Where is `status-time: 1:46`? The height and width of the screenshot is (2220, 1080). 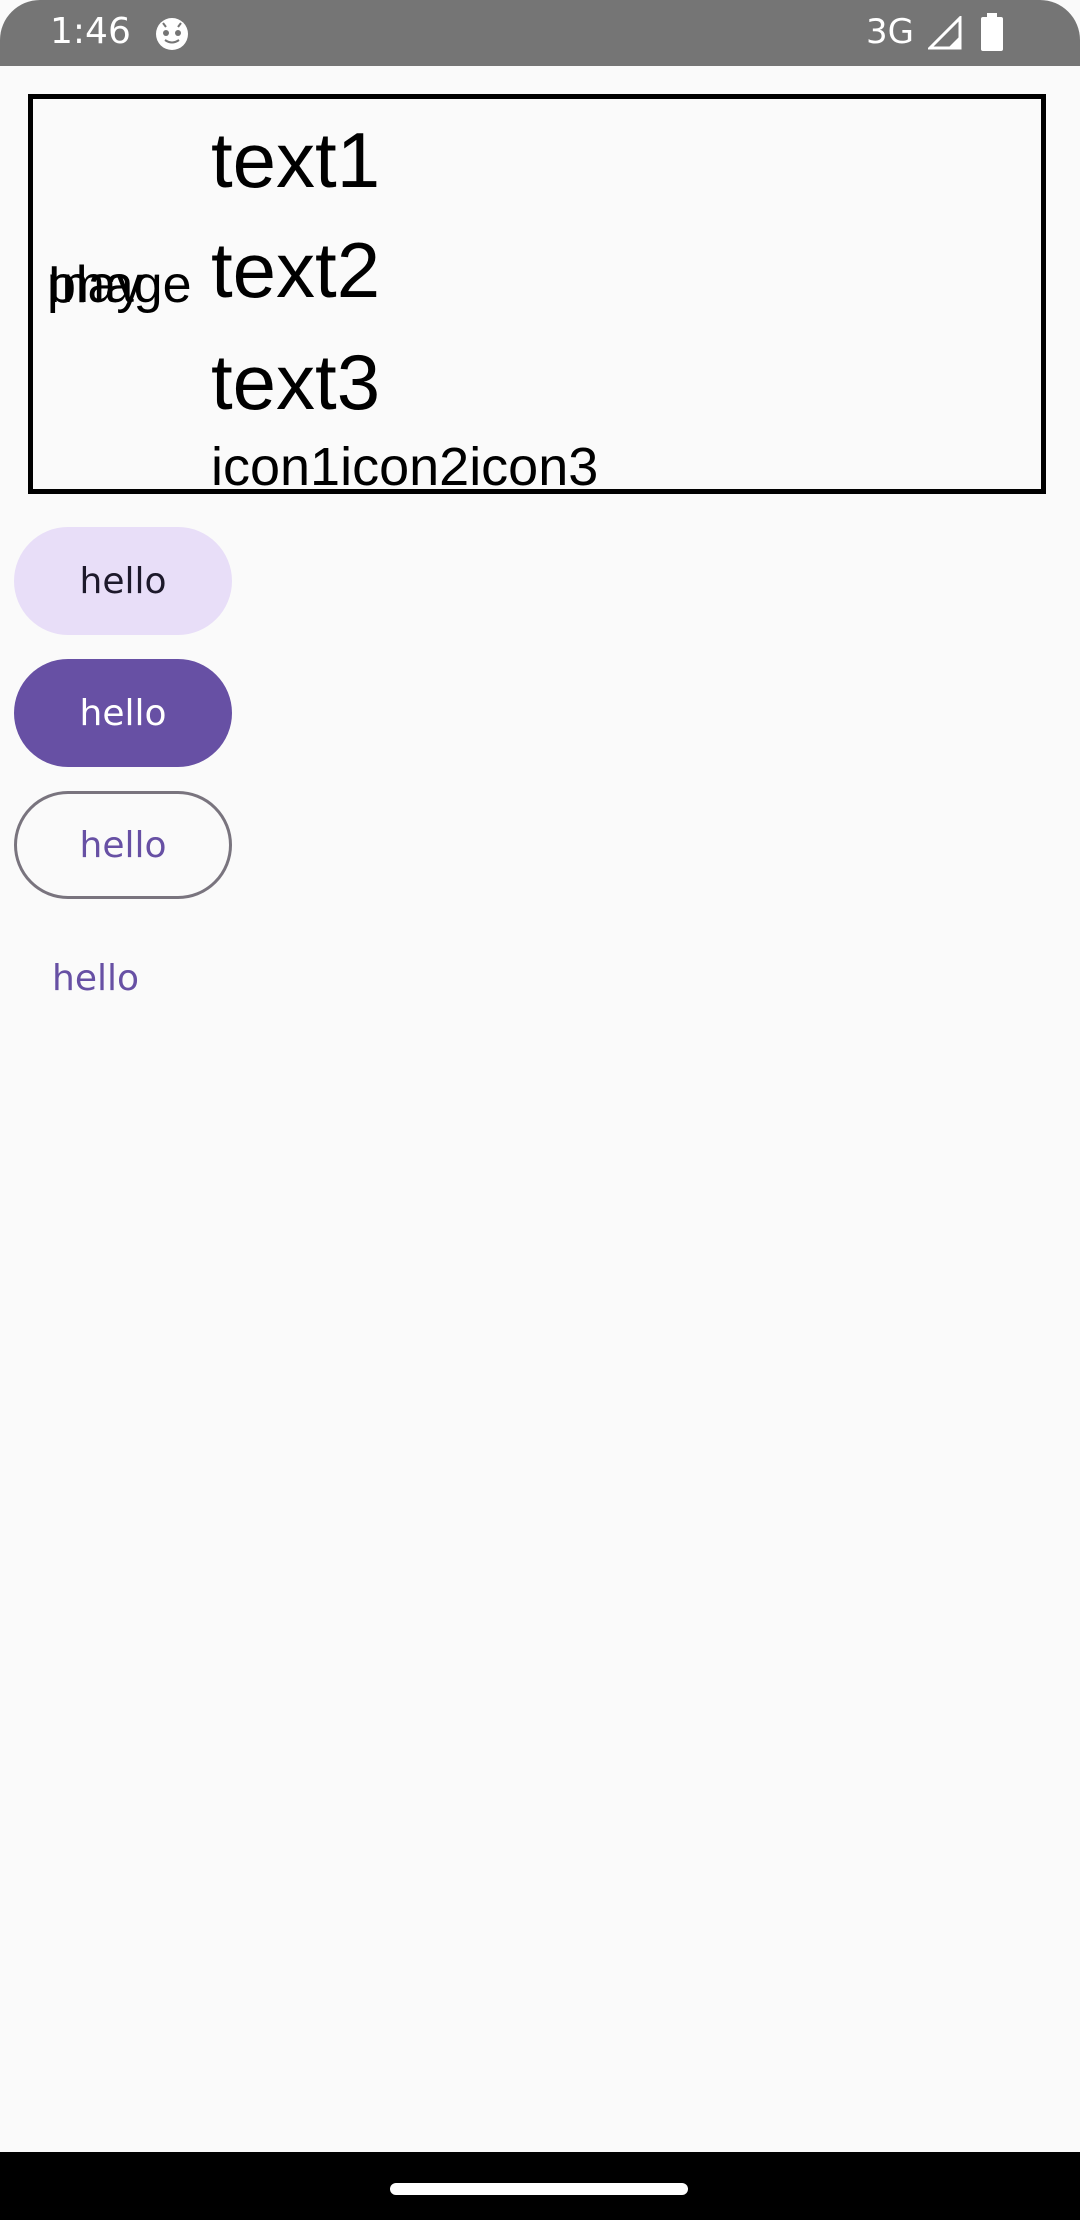
status-time: 1:46 is located at coordinates (90, 31).